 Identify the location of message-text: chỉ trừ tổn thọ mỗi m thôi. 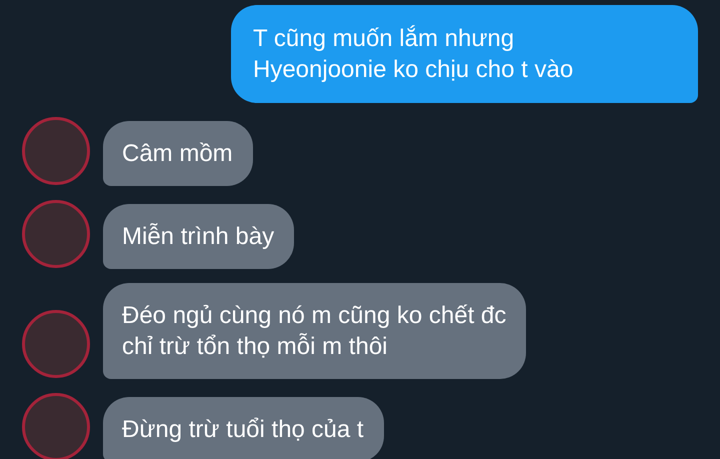
(255, 347).